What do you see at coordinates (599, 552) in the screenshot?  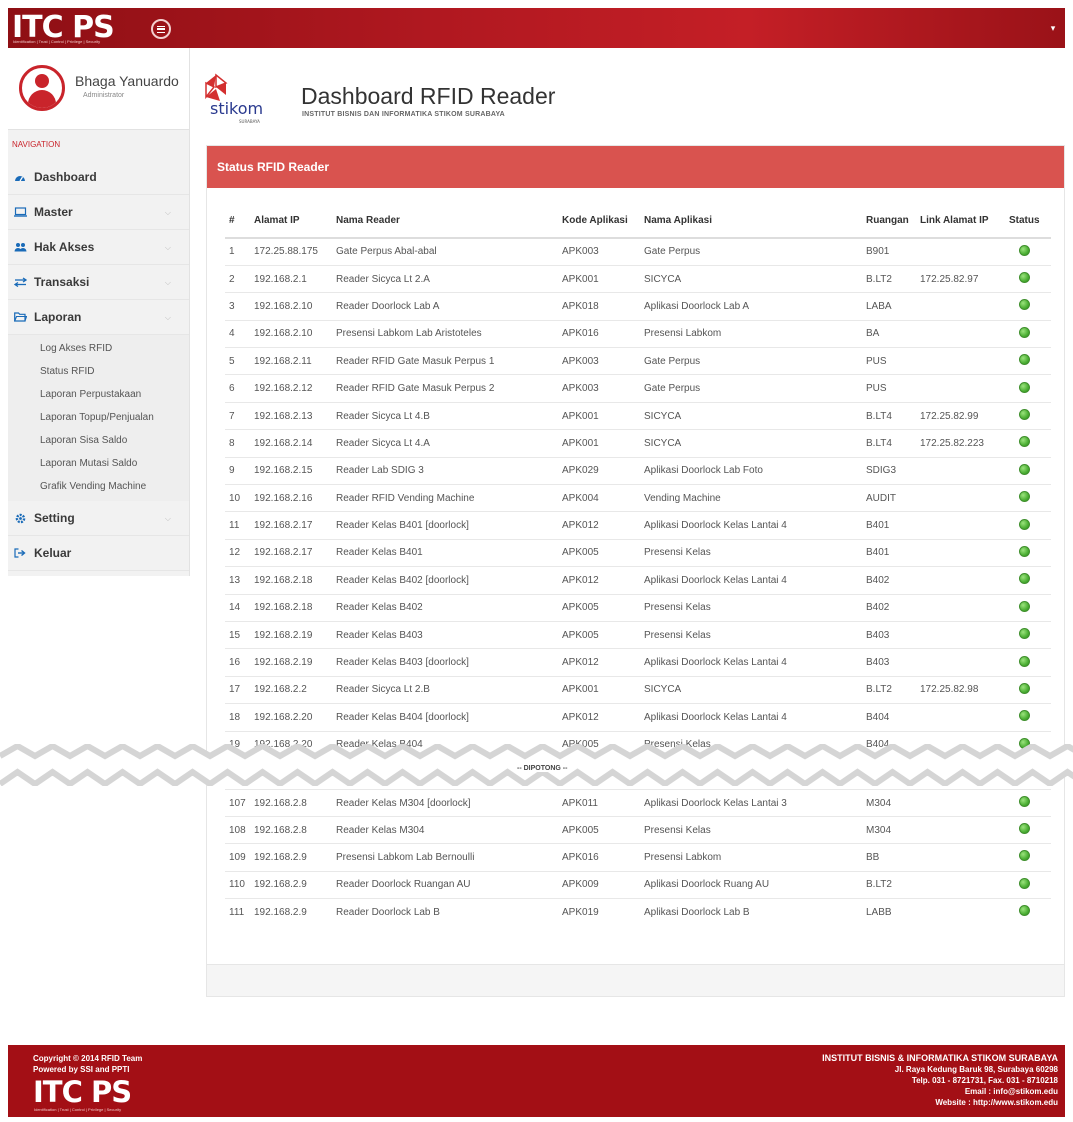 I see `app-code-cell: APK005` at bounding box center [599, 552].